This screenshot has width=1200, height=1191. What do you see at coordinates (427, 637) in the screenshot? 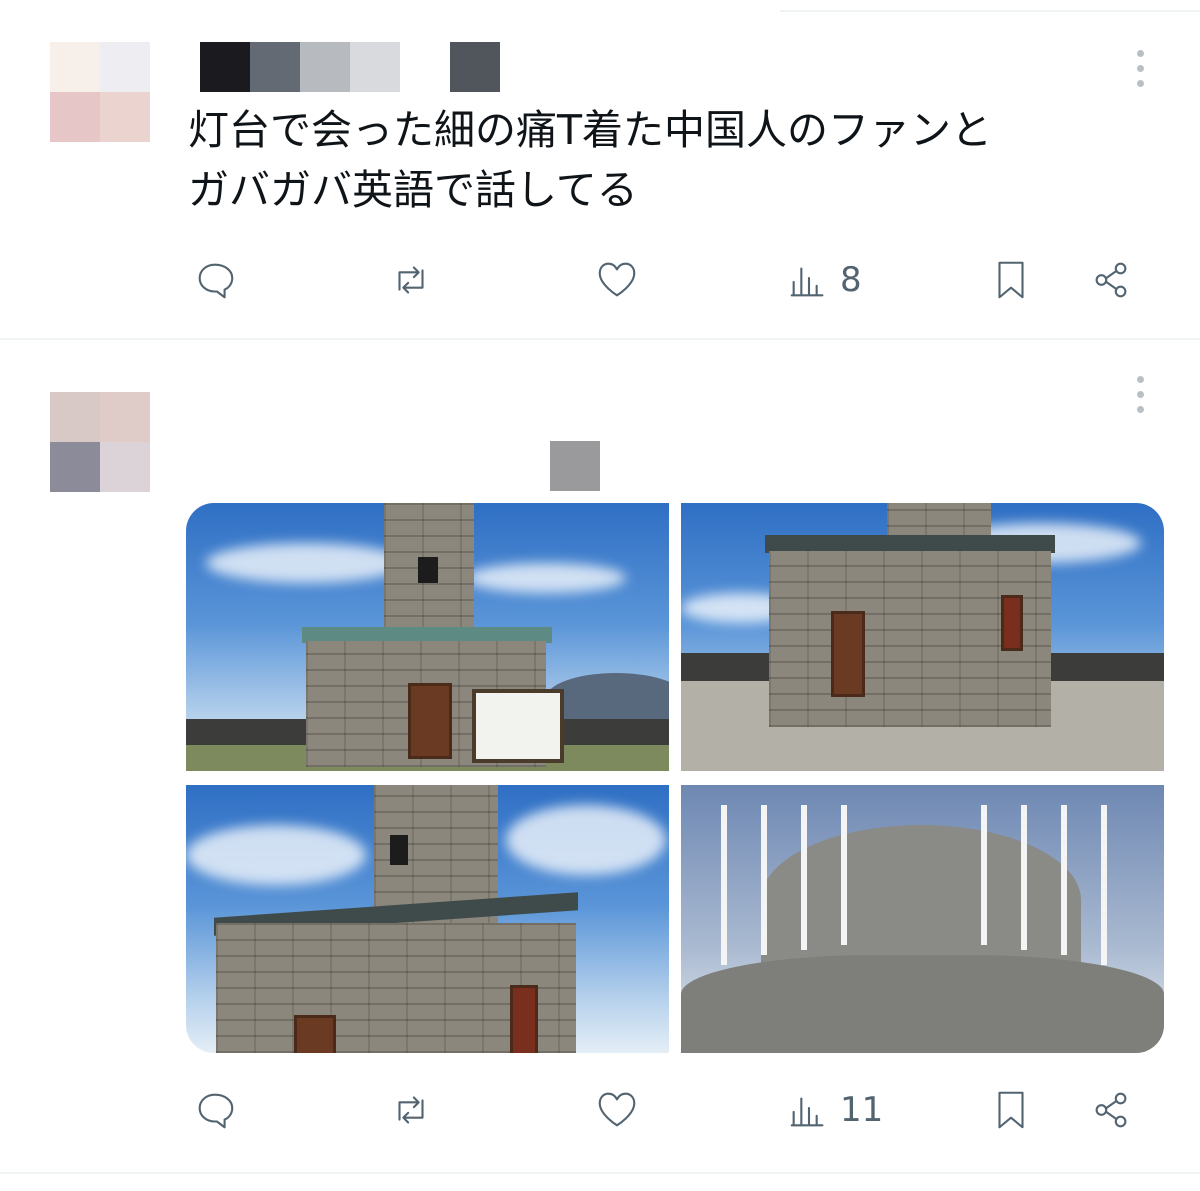
I see `photo-lighthouse-front` at bounding box center [427, 637].